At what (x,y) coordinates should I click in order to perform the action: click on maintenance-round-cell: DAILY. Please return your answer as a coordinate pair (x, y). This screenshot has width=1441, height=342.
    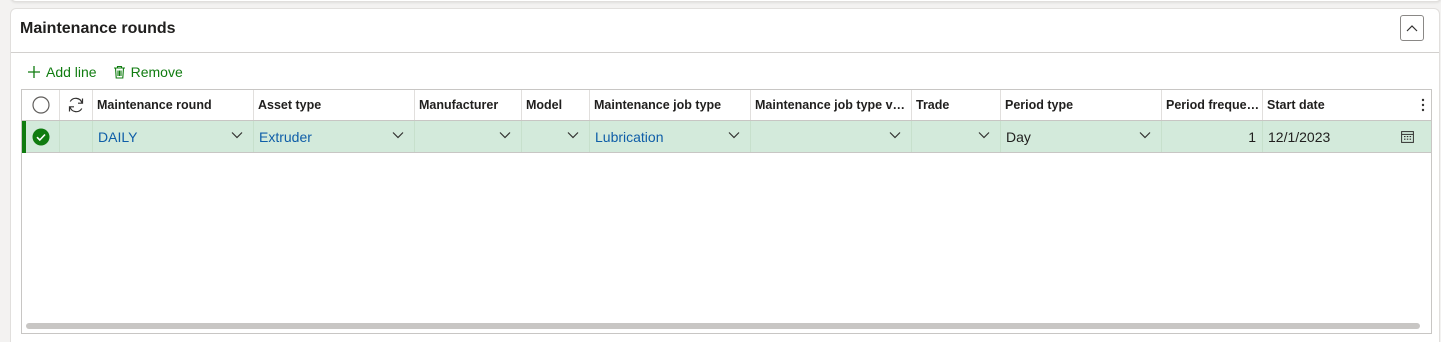
    Looking at the image, I should click on (173, 136).